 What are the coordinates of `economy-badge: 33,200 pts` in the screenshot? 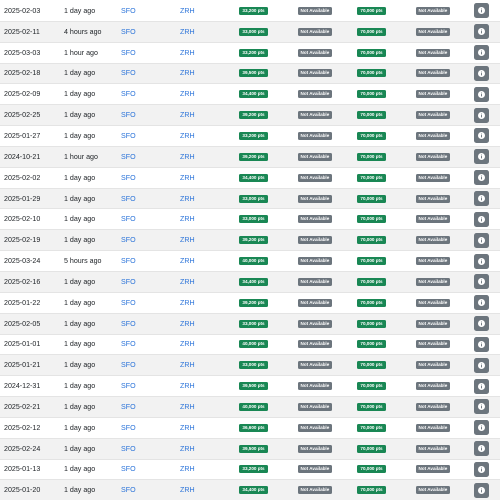 It's located at (253, 135).